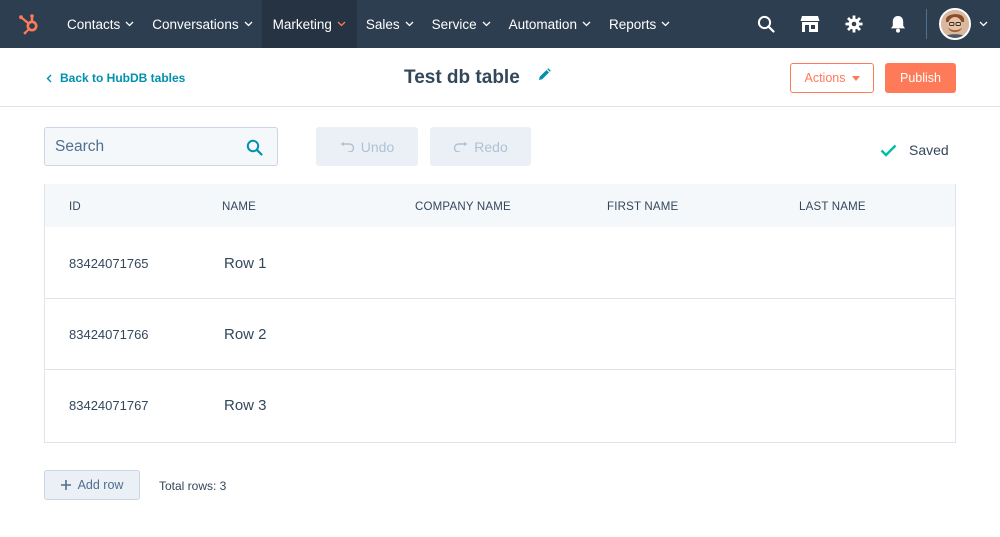 This screenshot has height=537, width=1000. Describe the element at coordinates (49, 78) in the screenshot. I see `chevron-left-icon` at that location.